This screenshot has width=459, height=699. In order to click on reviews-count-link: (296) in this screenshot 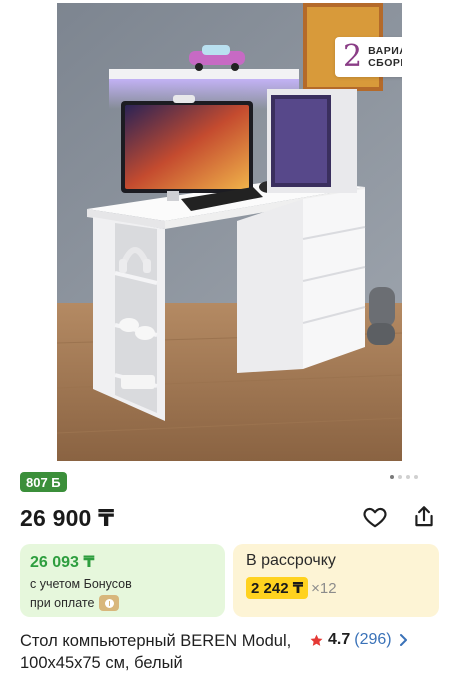, I will do `click(372, 640)`.